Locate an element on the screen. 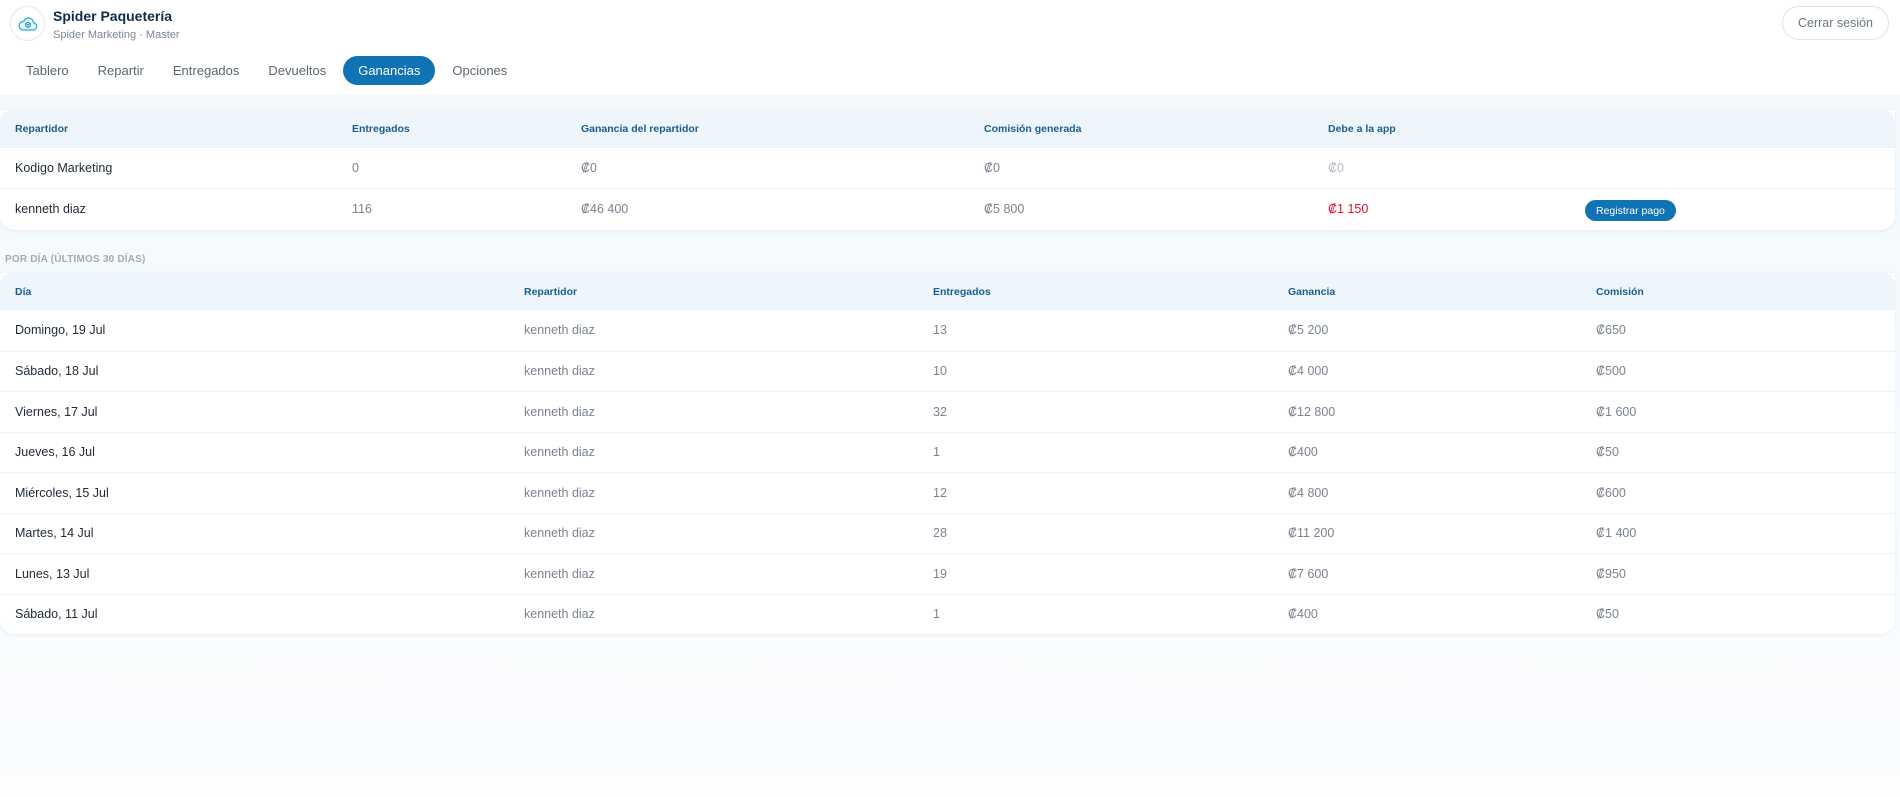 The image size is (1900, 797). earnings-amount: ₡7 600 is located at coordinates (1308, 573).